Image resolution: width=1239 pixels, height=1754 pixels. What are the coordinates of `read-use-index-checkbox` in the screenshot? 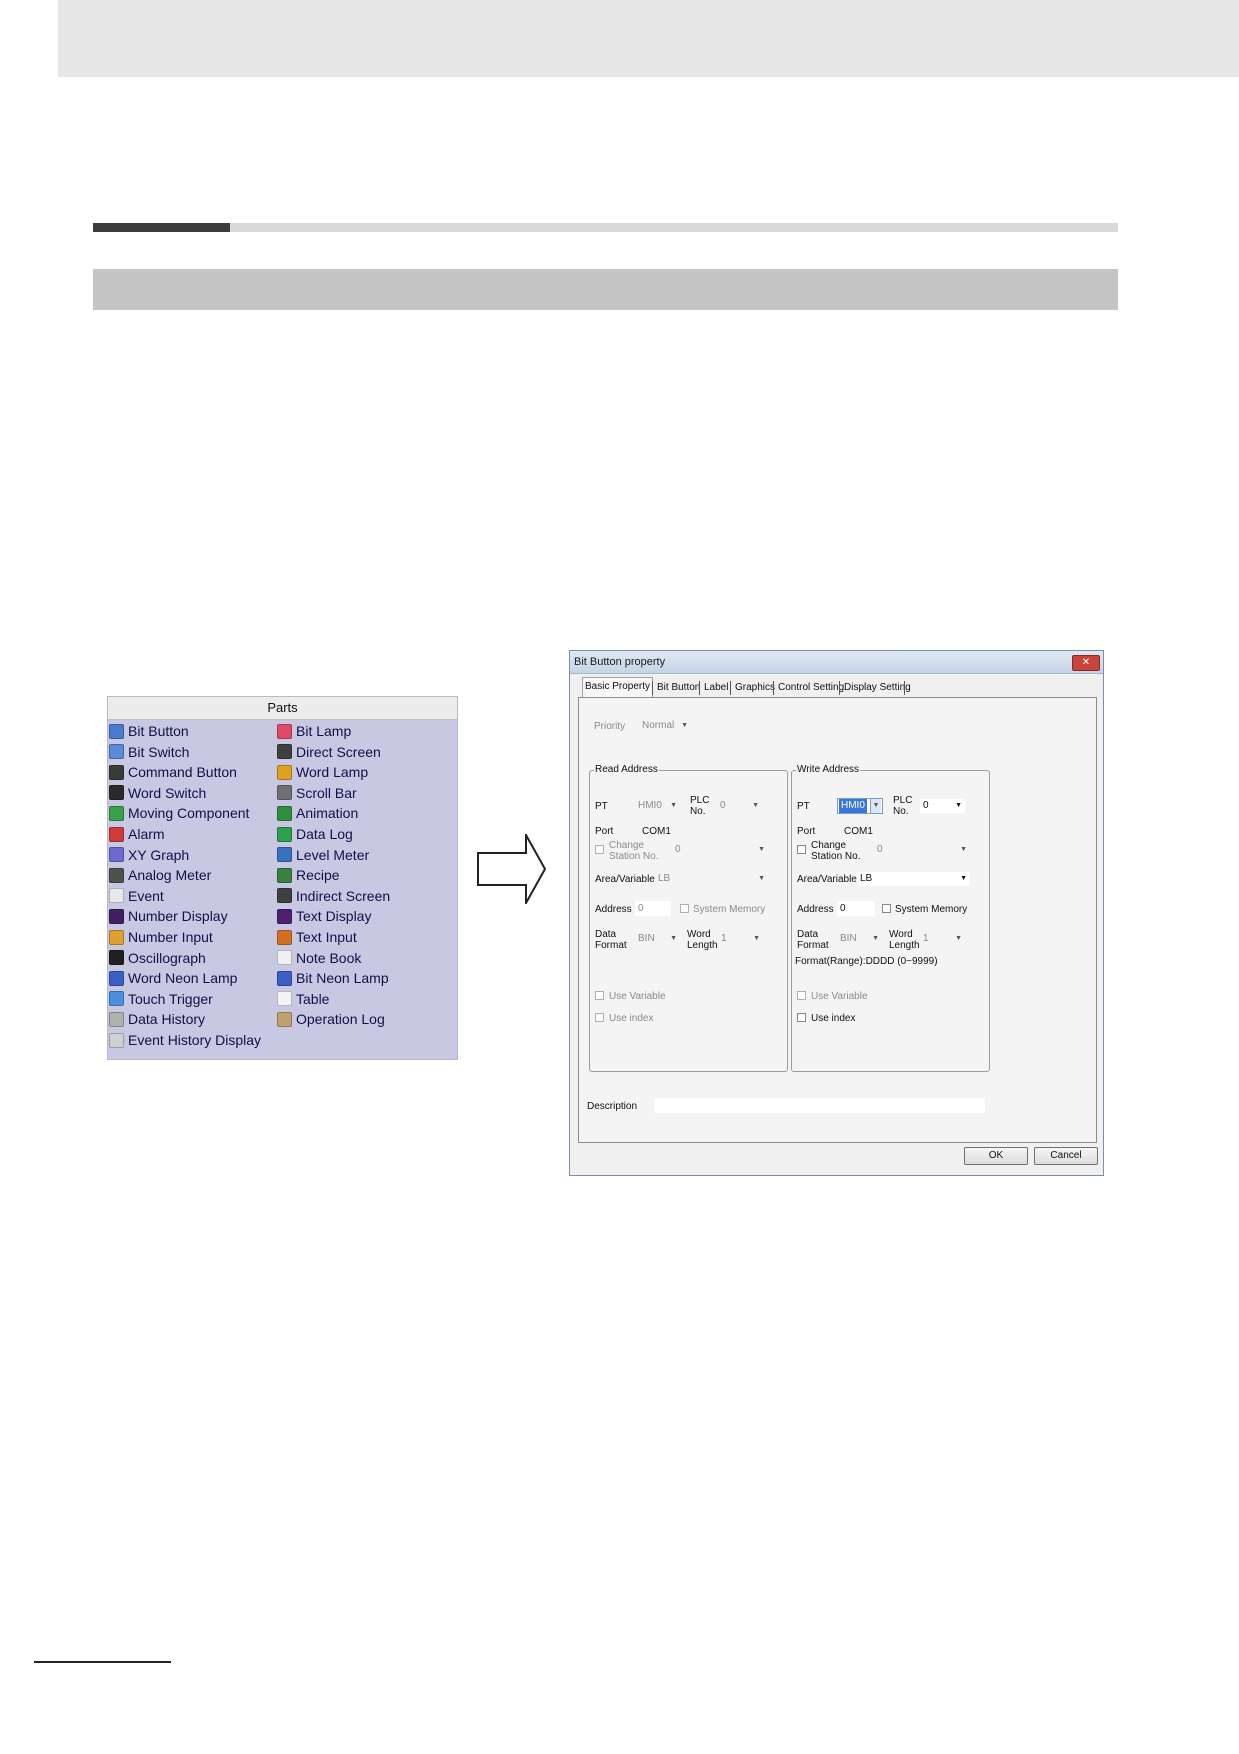 It's located at (599, 1017).